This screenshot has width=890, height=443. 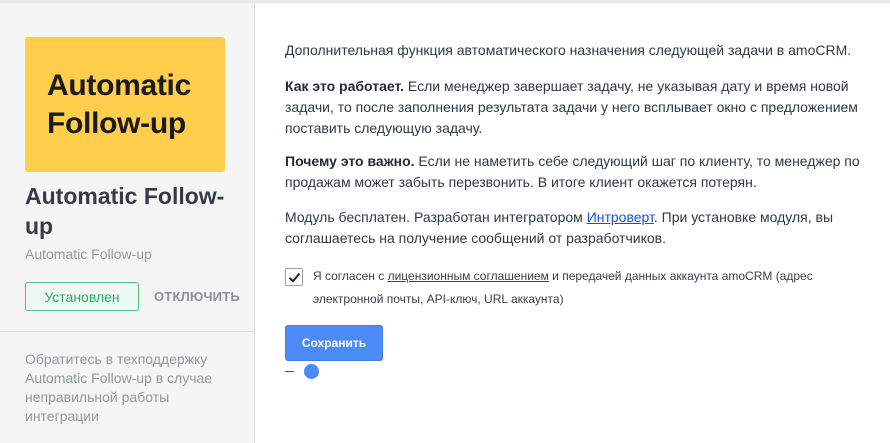 I want to click on disable-button: ОТКЛЮЧИТЬ, so click(x=197, y=296).